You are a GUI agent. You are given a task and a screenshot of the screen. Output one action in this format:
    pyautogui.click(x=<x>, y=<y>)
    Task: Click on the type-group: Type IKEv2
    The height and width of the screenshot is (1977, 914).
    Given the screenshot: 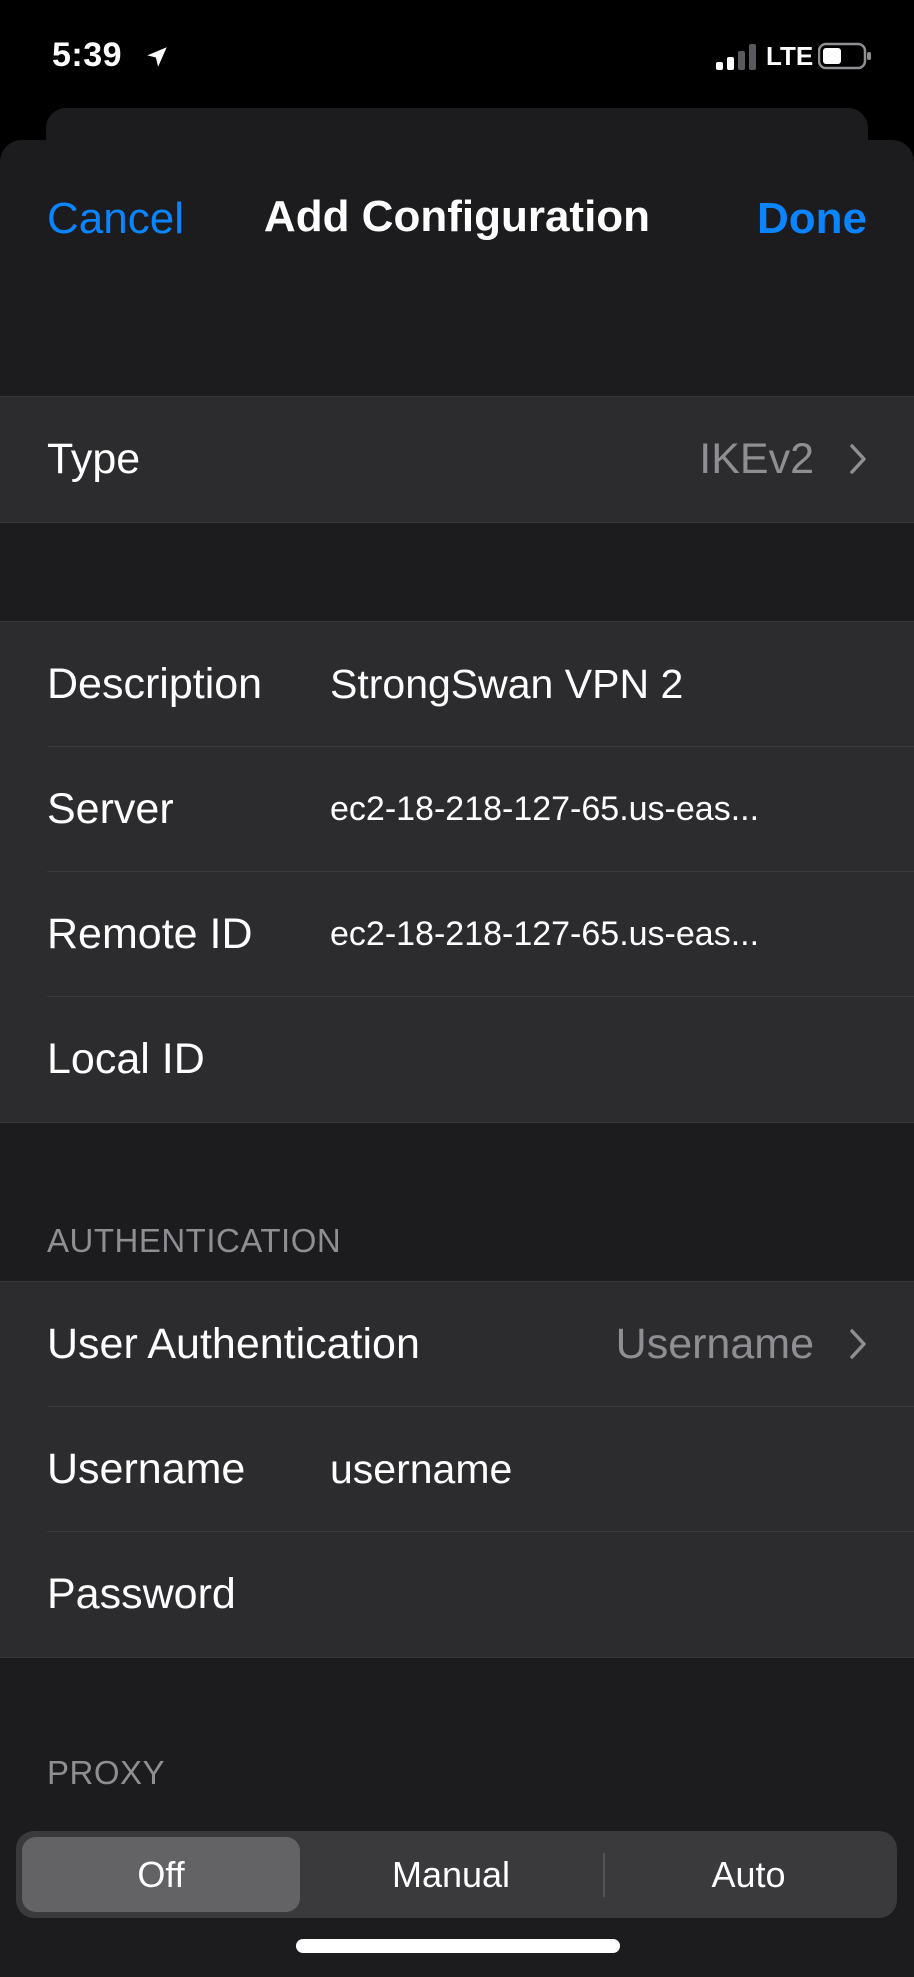 What is the action you would take?
    pyautogui.click(x=457, y=459)
    